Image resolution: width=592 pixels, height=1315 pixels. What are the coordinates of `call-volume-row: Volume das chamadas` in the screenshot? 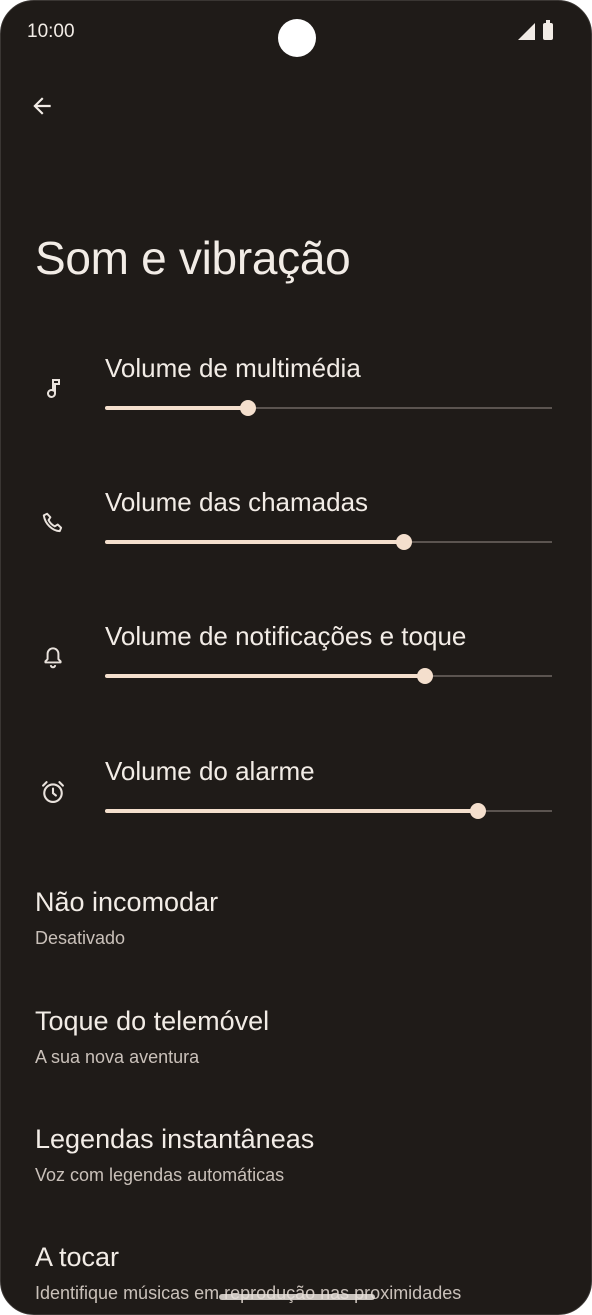 It's located at (296, 547).